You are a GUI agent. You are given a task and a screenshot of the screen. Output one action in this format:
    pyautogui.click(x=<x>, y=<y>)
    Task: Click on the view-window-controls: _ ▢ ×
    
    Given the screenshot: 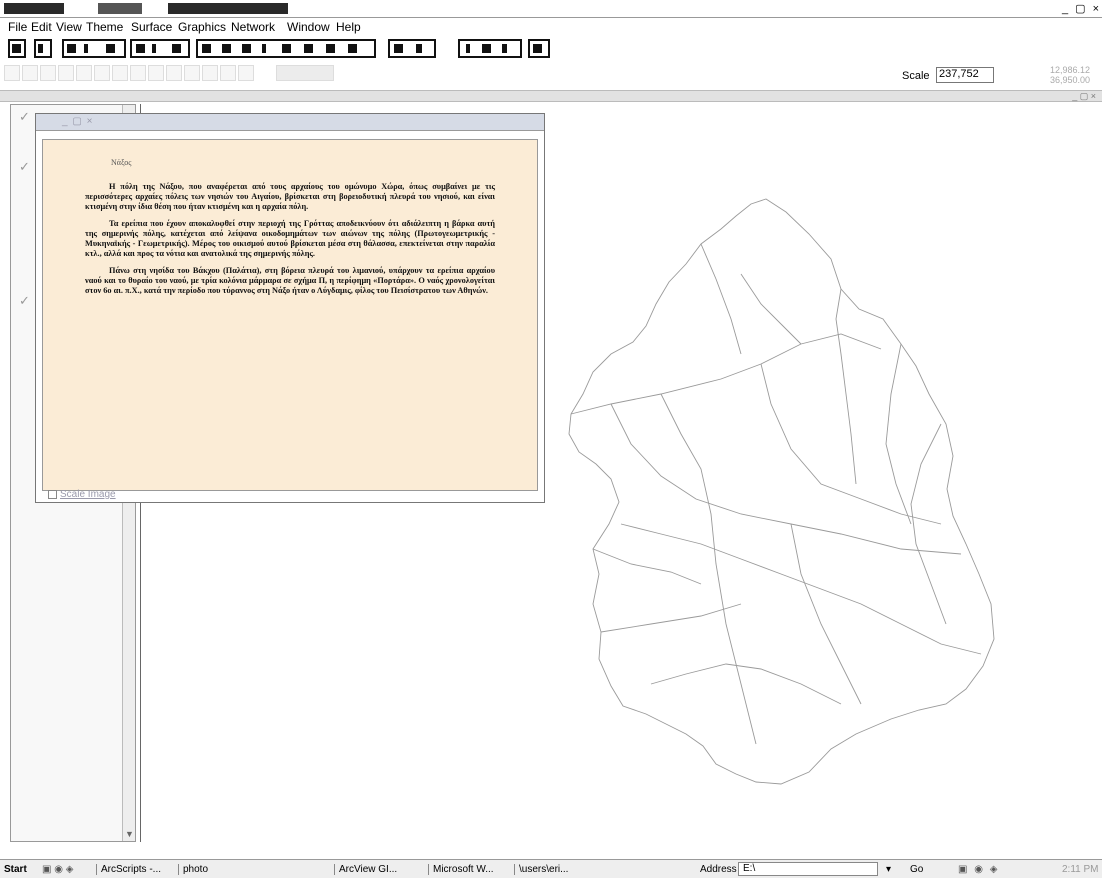 What is the action you would take?
    pyautogui.click(x=1084, y=96)
    